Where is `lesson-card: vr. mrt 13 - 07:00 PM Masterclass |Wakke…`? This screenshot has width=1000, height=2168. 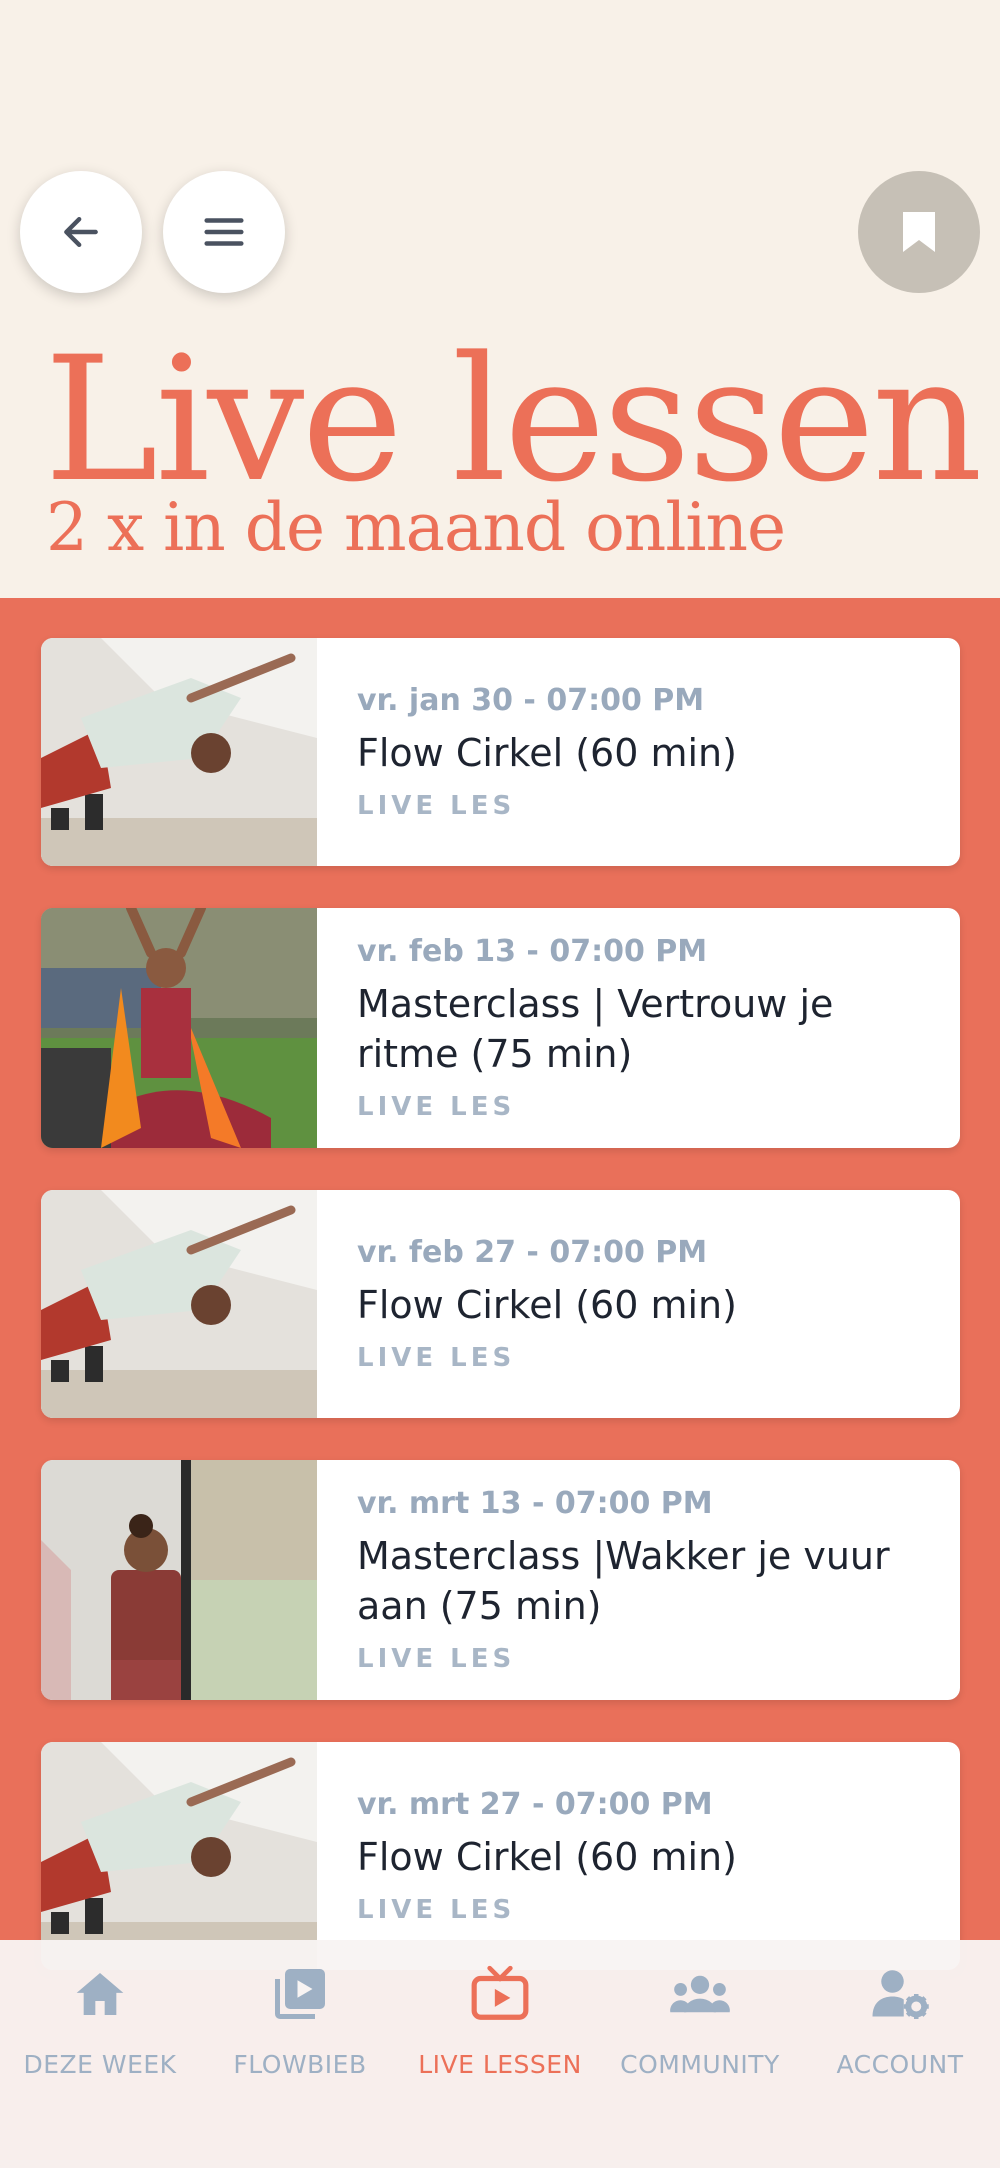
lesson-card: vr. mrt 13 - 07:00 PM Masterclass |Wakke… is located at coordinates (500, 1580).